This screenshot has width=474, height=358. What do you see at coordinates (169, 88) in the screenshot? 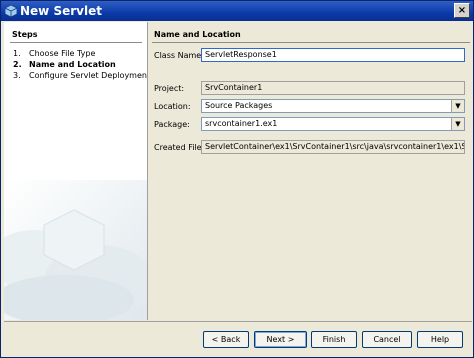
I see `project-label: Project:` at bounding box center [169, 88].